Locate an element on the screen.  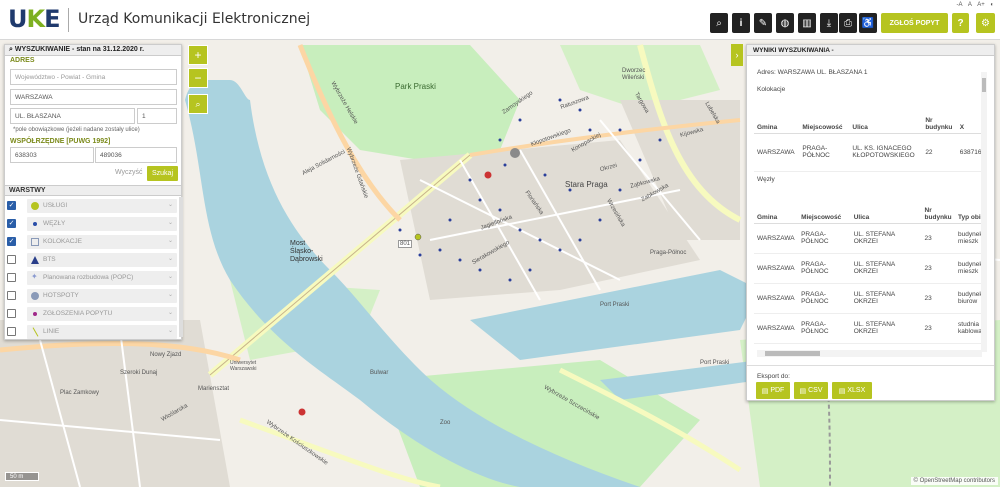
layer-item: KOLOKACJE ⌄ is located at coordinates (102, 242).